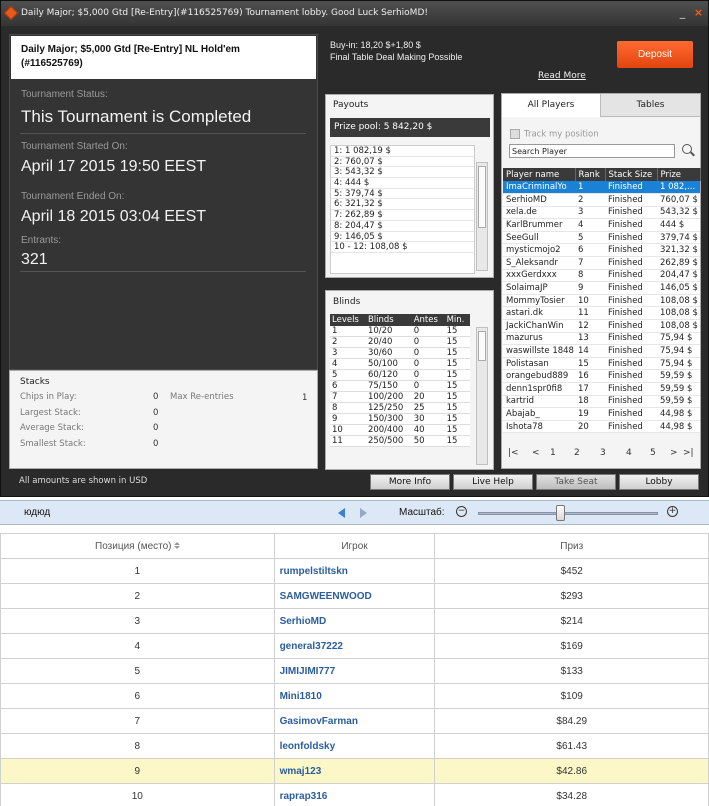  Describe the element at coordinates (515, 134) in the screenshot. I see `checkbox-icon` at that location.